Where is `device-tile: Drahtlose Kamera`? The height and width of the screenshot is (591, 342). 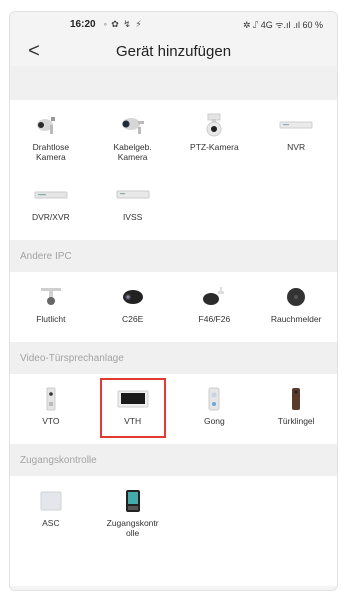 device-tile: Drahtlose Kamera is located at coordinates (51, 135).